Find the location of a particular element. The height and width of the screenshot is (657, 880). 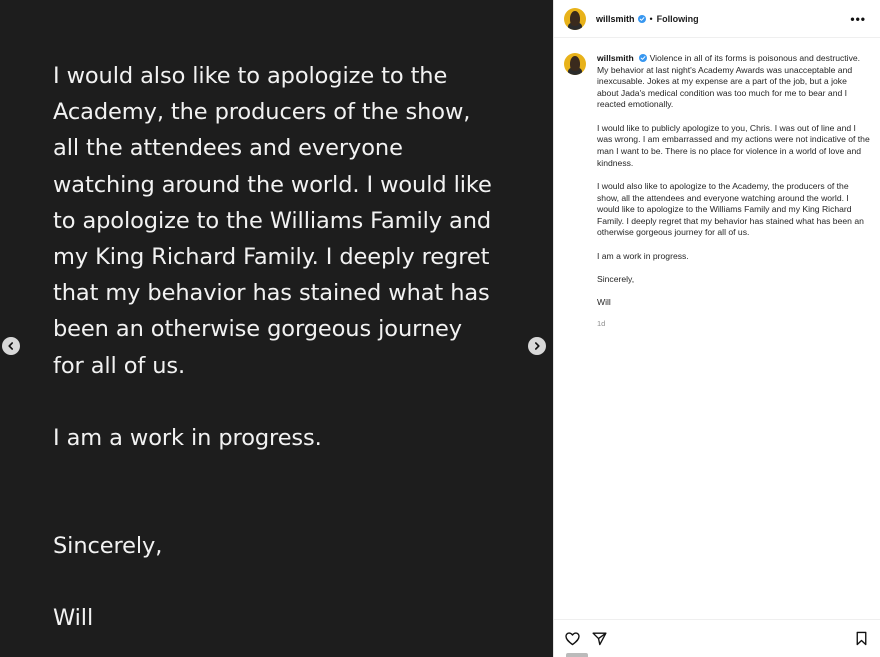

bookmark-icon is located at coordinates (861, 638).